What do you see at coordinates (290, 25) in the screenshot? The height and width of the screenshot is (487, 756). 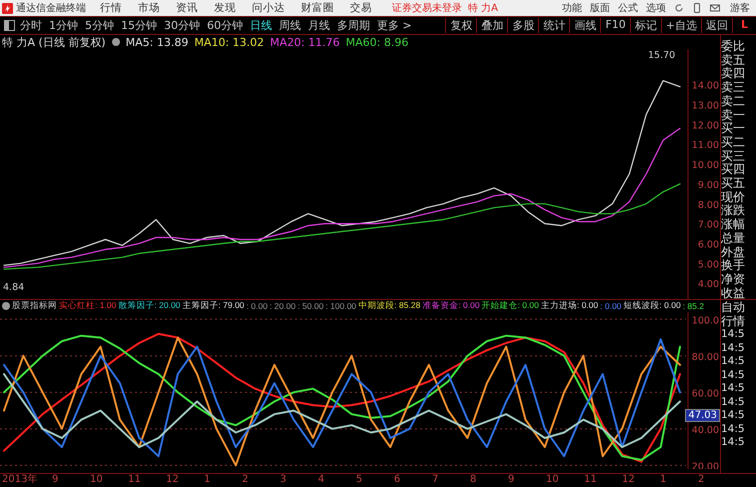 I see `period-tab: 周线` at bounding box center [290, 25].